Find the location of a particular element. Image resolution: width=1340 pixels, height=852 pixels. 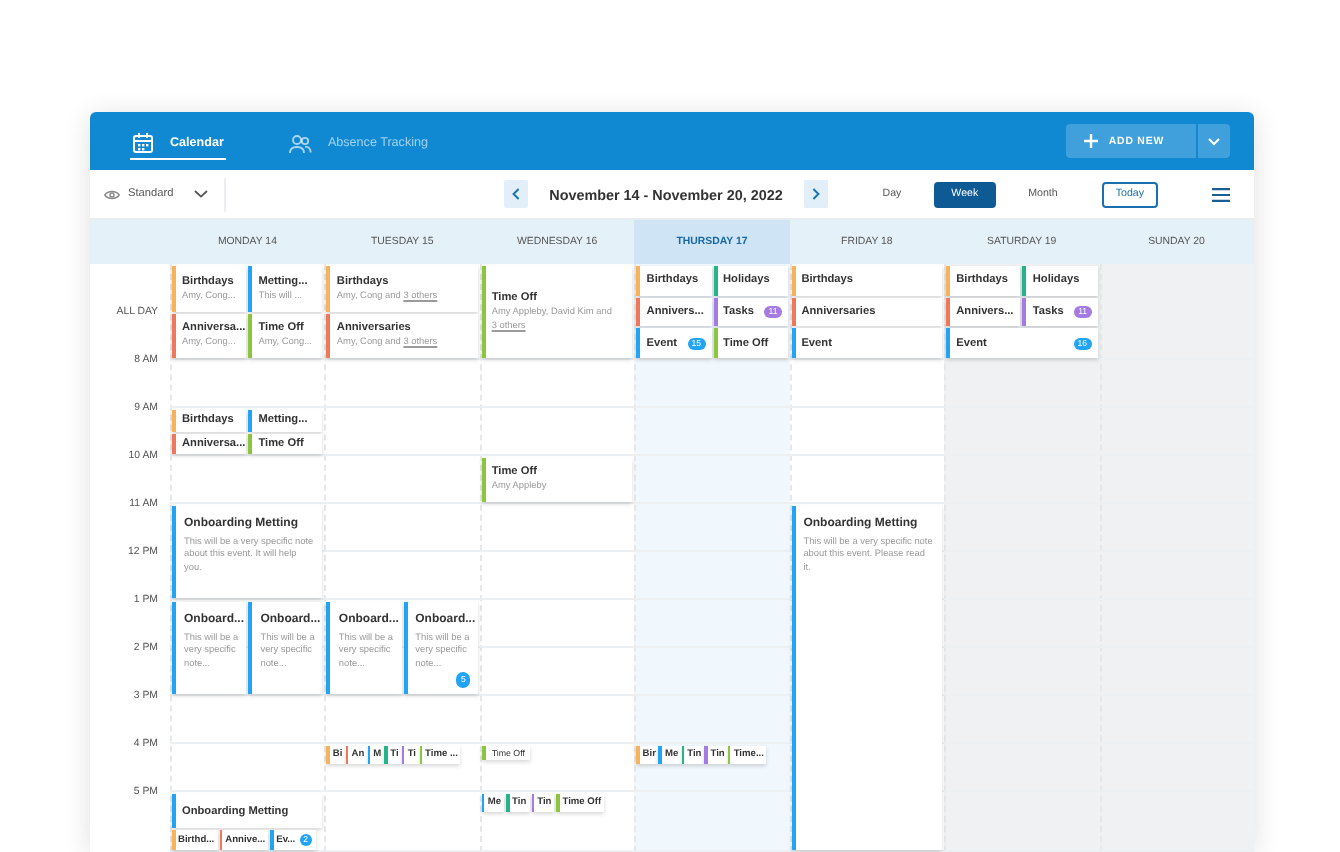

caret-icon is located at coordinates (1214, 141).